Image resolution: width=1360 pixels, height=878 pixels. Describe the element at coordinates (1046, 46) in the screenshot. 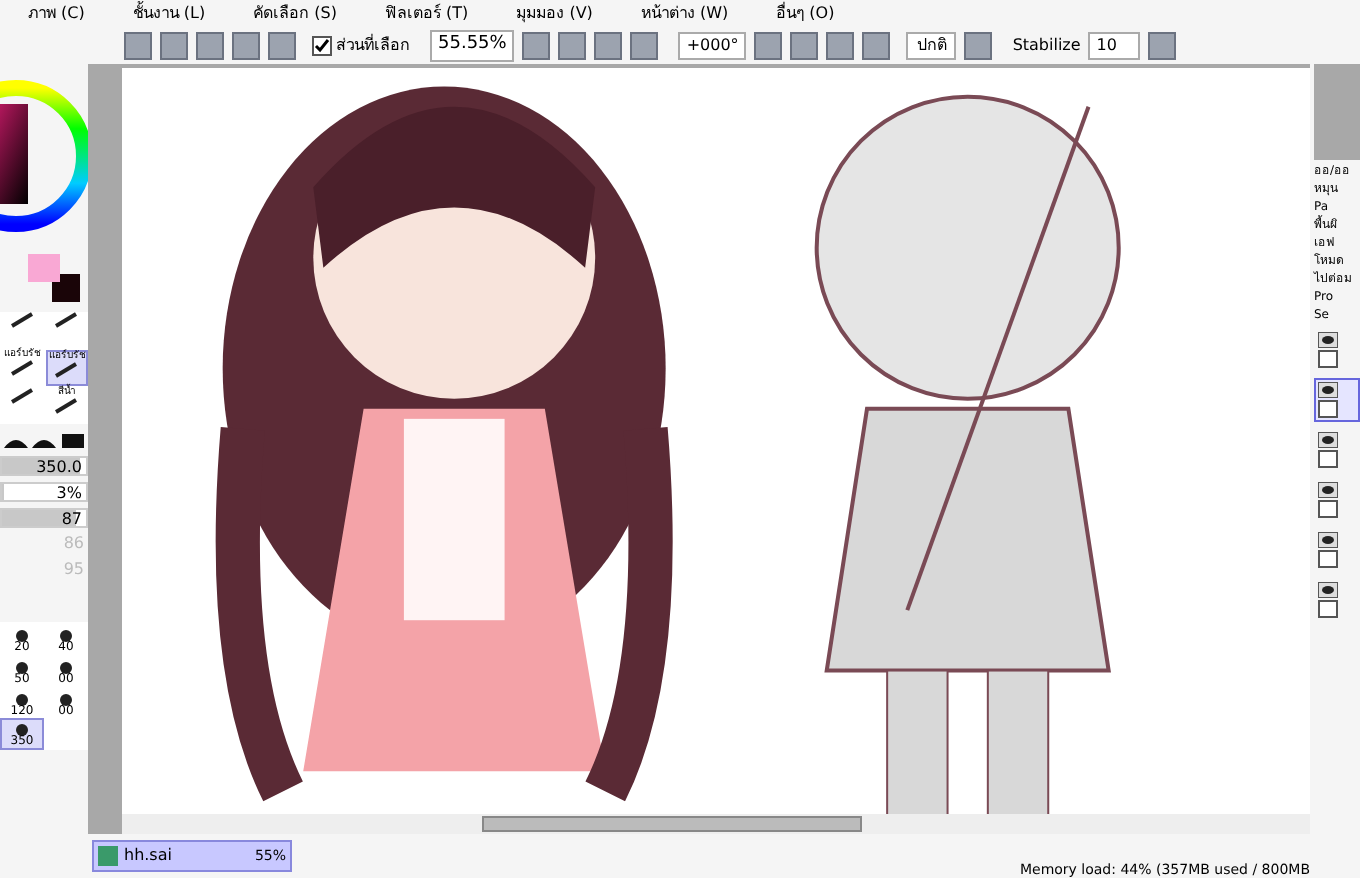

I see `stabilizer-label: Stabilize` at that location.